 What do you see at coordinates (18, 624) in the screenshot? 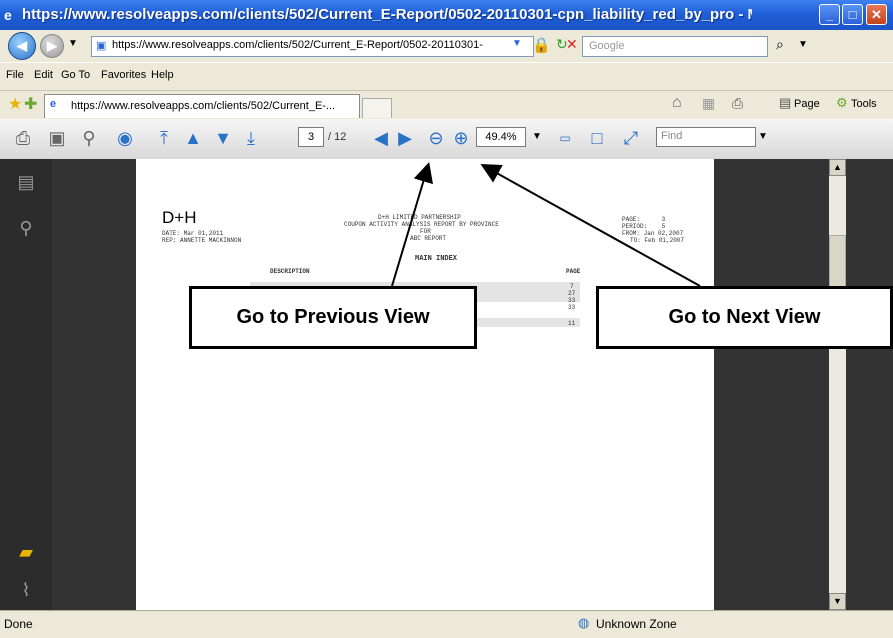
I see `status-text: Done` at bounding box center [18, 624].